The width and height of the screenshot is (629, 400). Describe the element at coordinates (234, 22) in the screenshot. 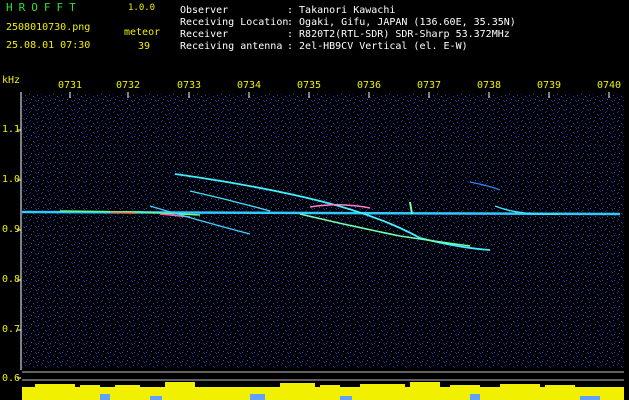

I see `info-label-location: Receiving Location` at that location.